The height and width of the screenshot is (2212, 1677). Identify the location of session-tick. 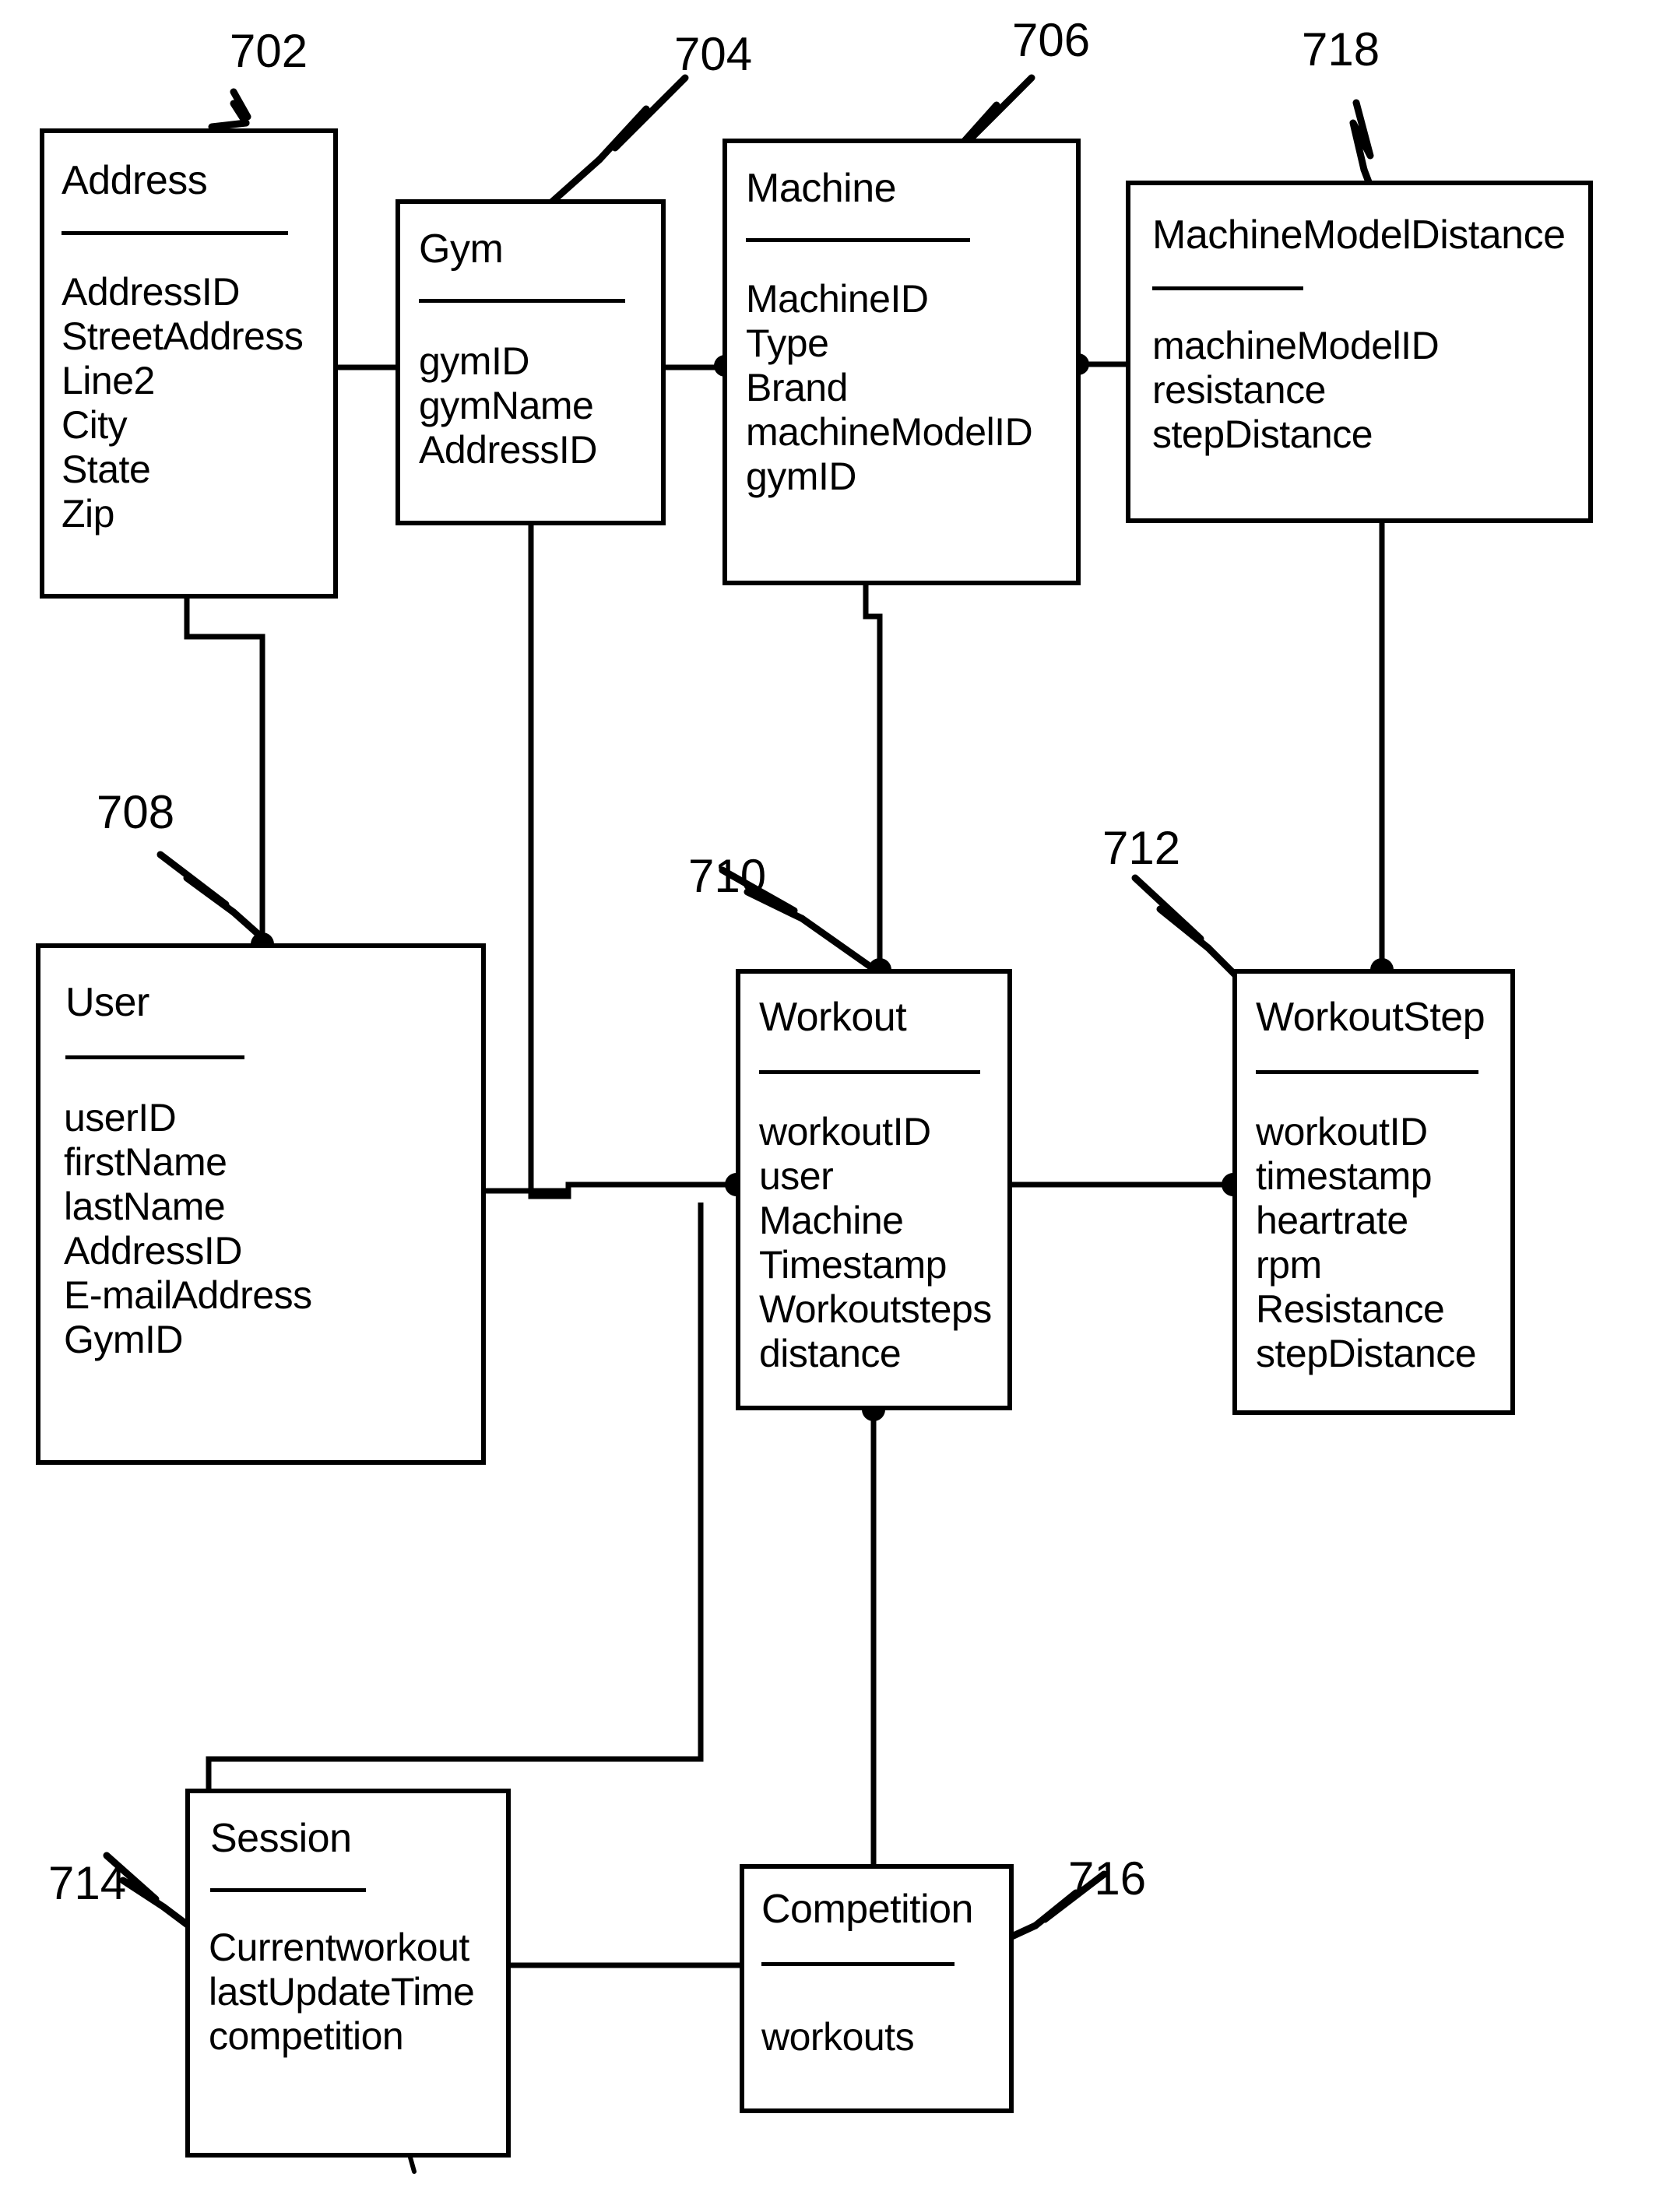
(412, 2164).